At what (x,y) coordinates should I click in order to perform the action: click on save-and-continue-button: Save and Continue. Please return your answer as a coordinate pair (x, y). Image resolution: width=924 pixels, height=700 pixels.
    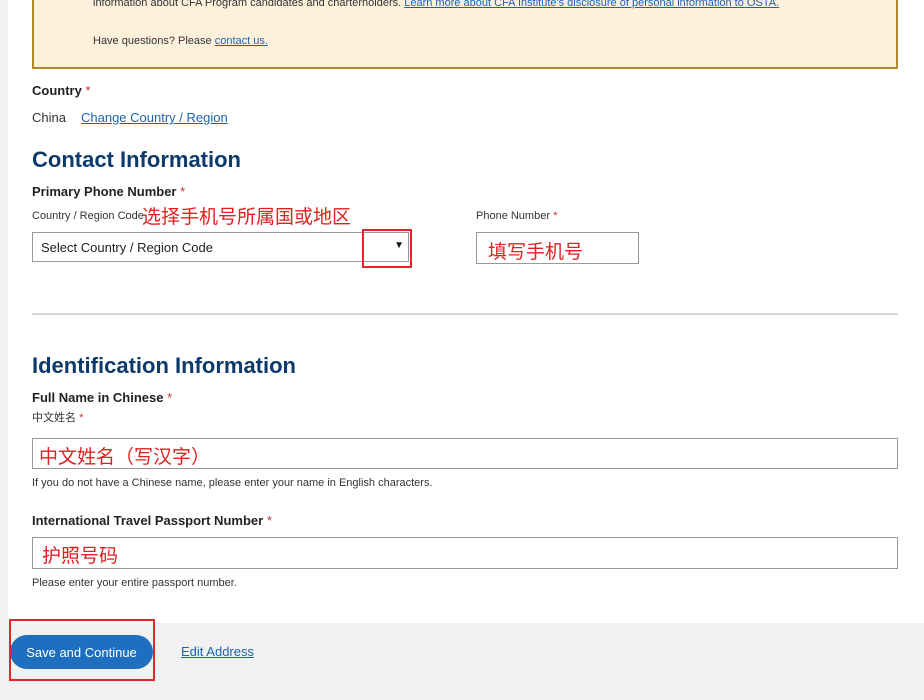
    Looking at the image, I should click on (81, 652).